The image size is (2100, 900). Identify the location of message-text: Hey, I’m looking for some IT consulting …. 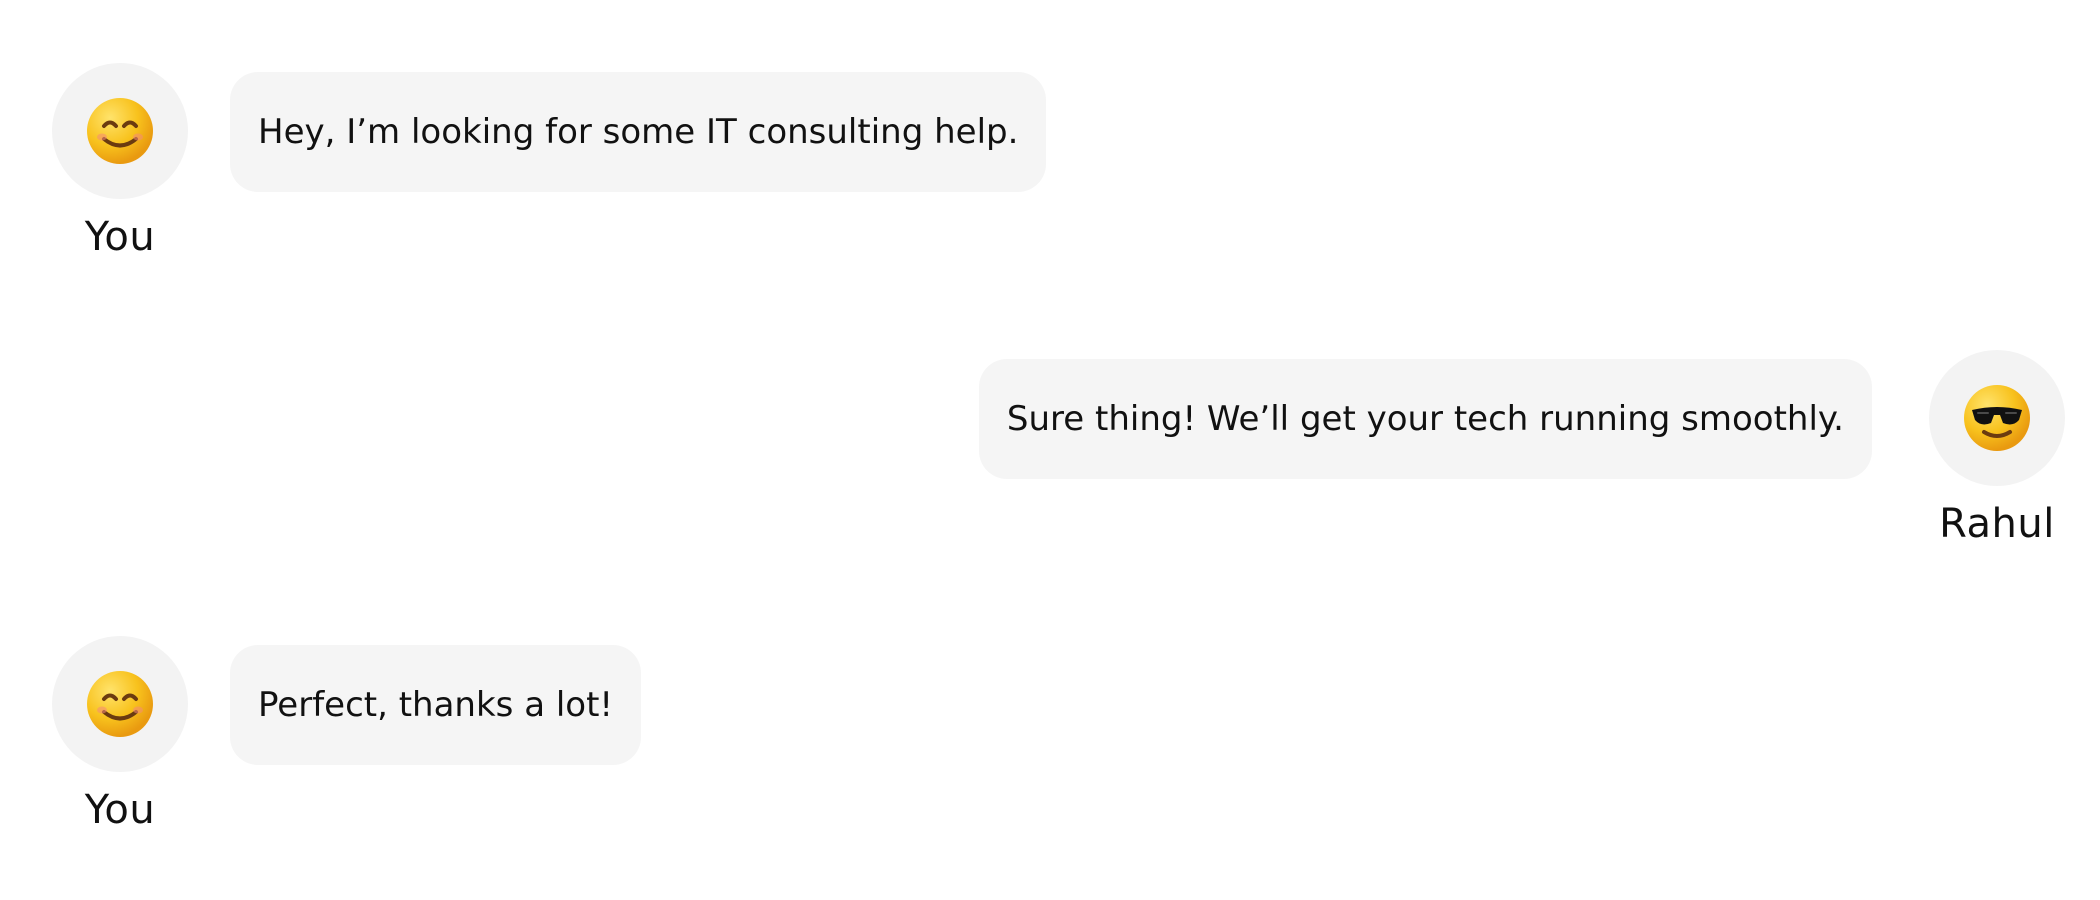
(638, 132).